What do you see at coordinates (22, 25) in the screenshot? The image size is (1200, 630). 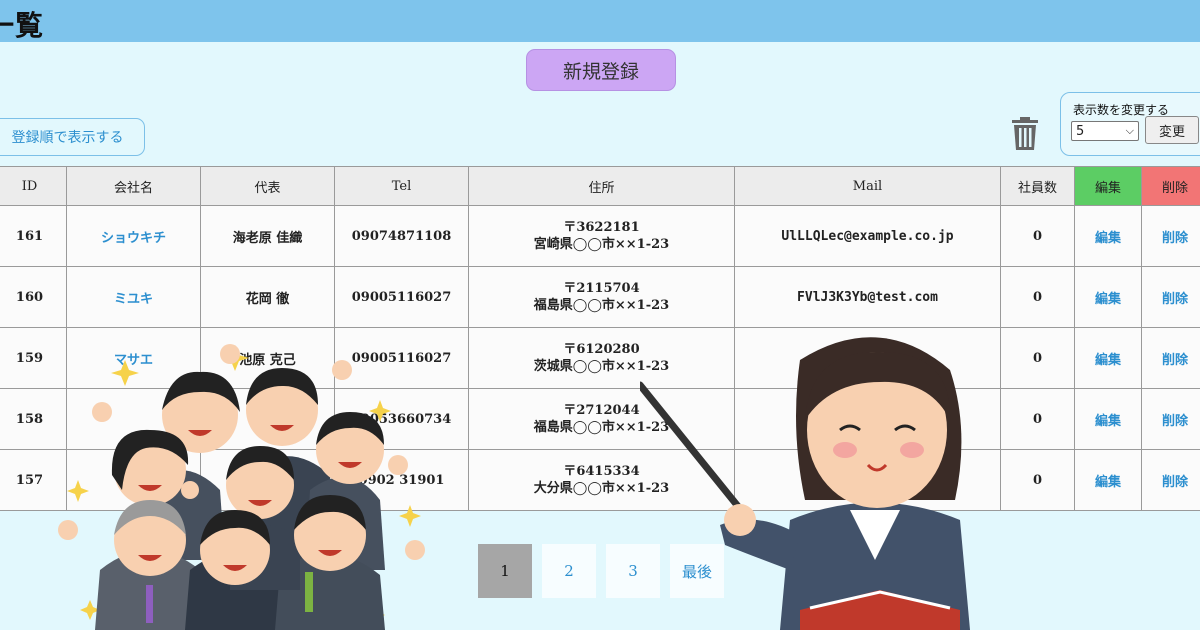 I see `page-title: 一覧` at bounding box center [22, 25].